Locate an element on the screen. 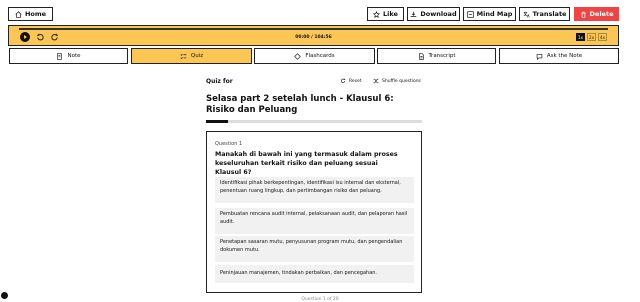  flashcard-icon is located at coordinates (298, 56).